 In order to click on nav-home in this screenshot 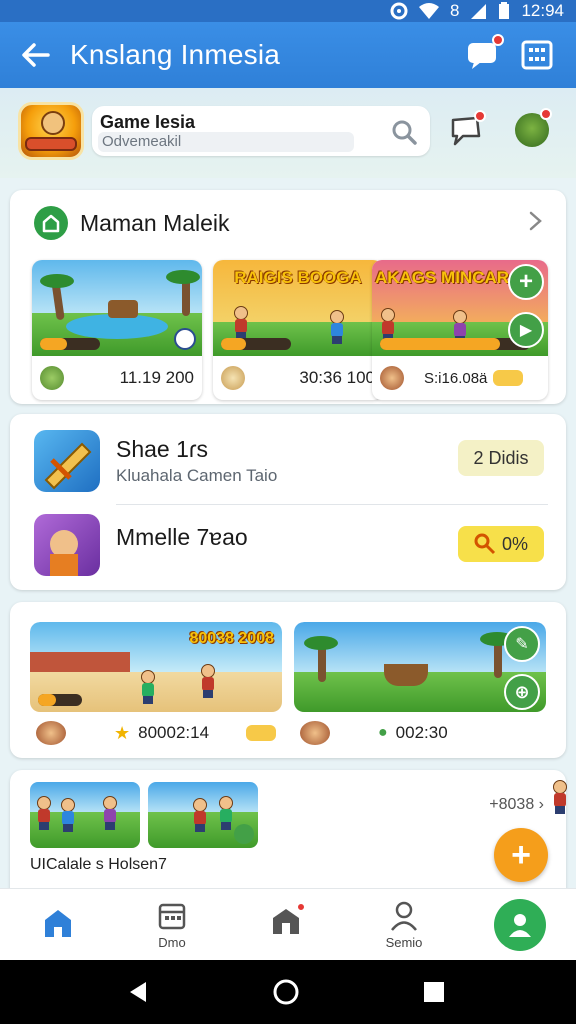, I will do `click(58, 925)`.